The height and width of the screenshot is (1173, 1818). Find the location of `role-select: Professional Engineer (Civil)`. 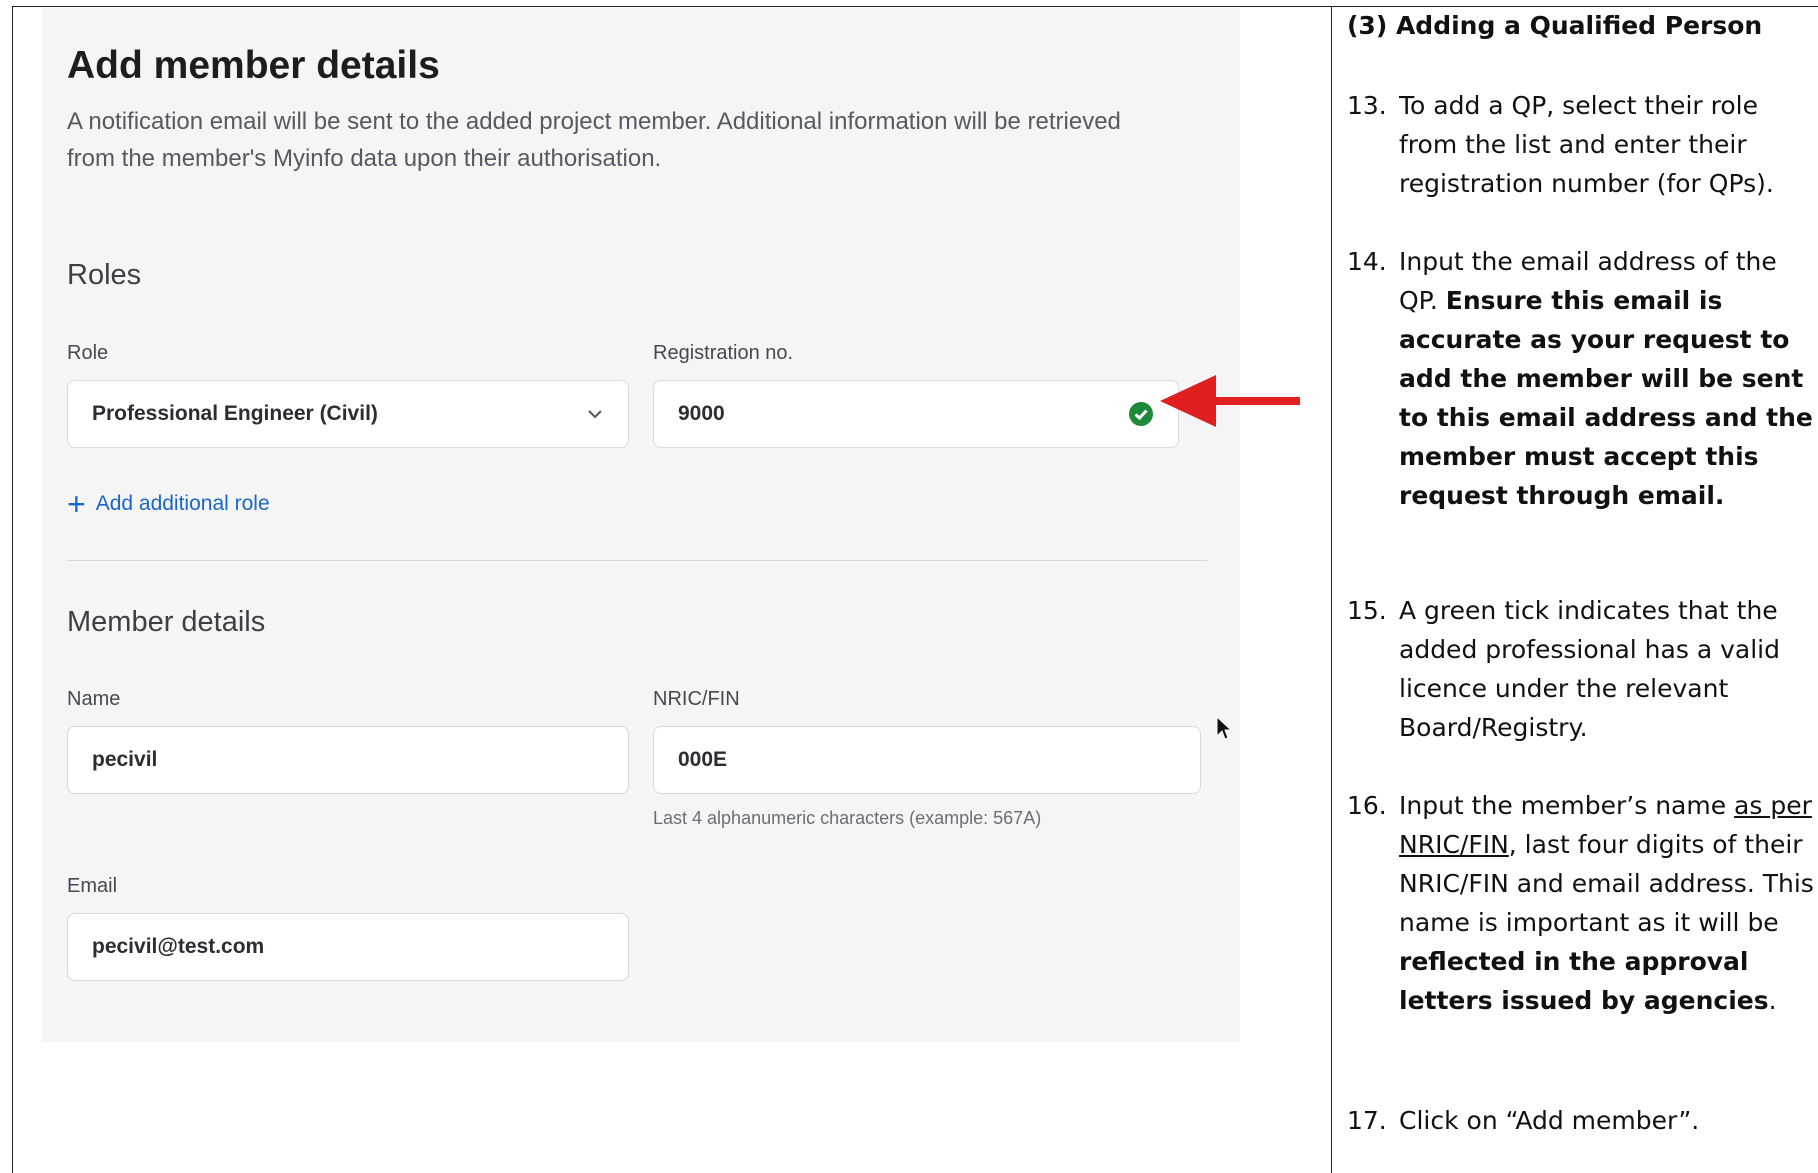

role-select: Professional Engineer (Civil) is located at coordinates (348, 414).